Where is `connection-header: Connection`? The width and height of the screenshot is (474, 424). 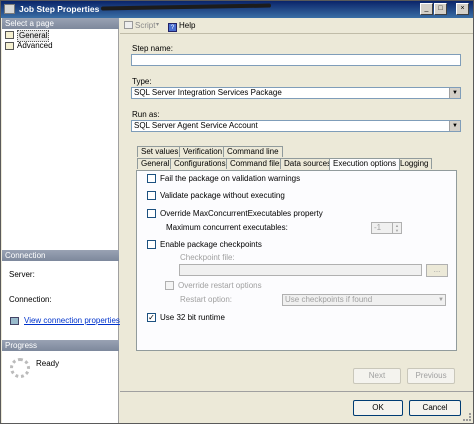
connection-header: Connection is located at coordinates (60, 255).